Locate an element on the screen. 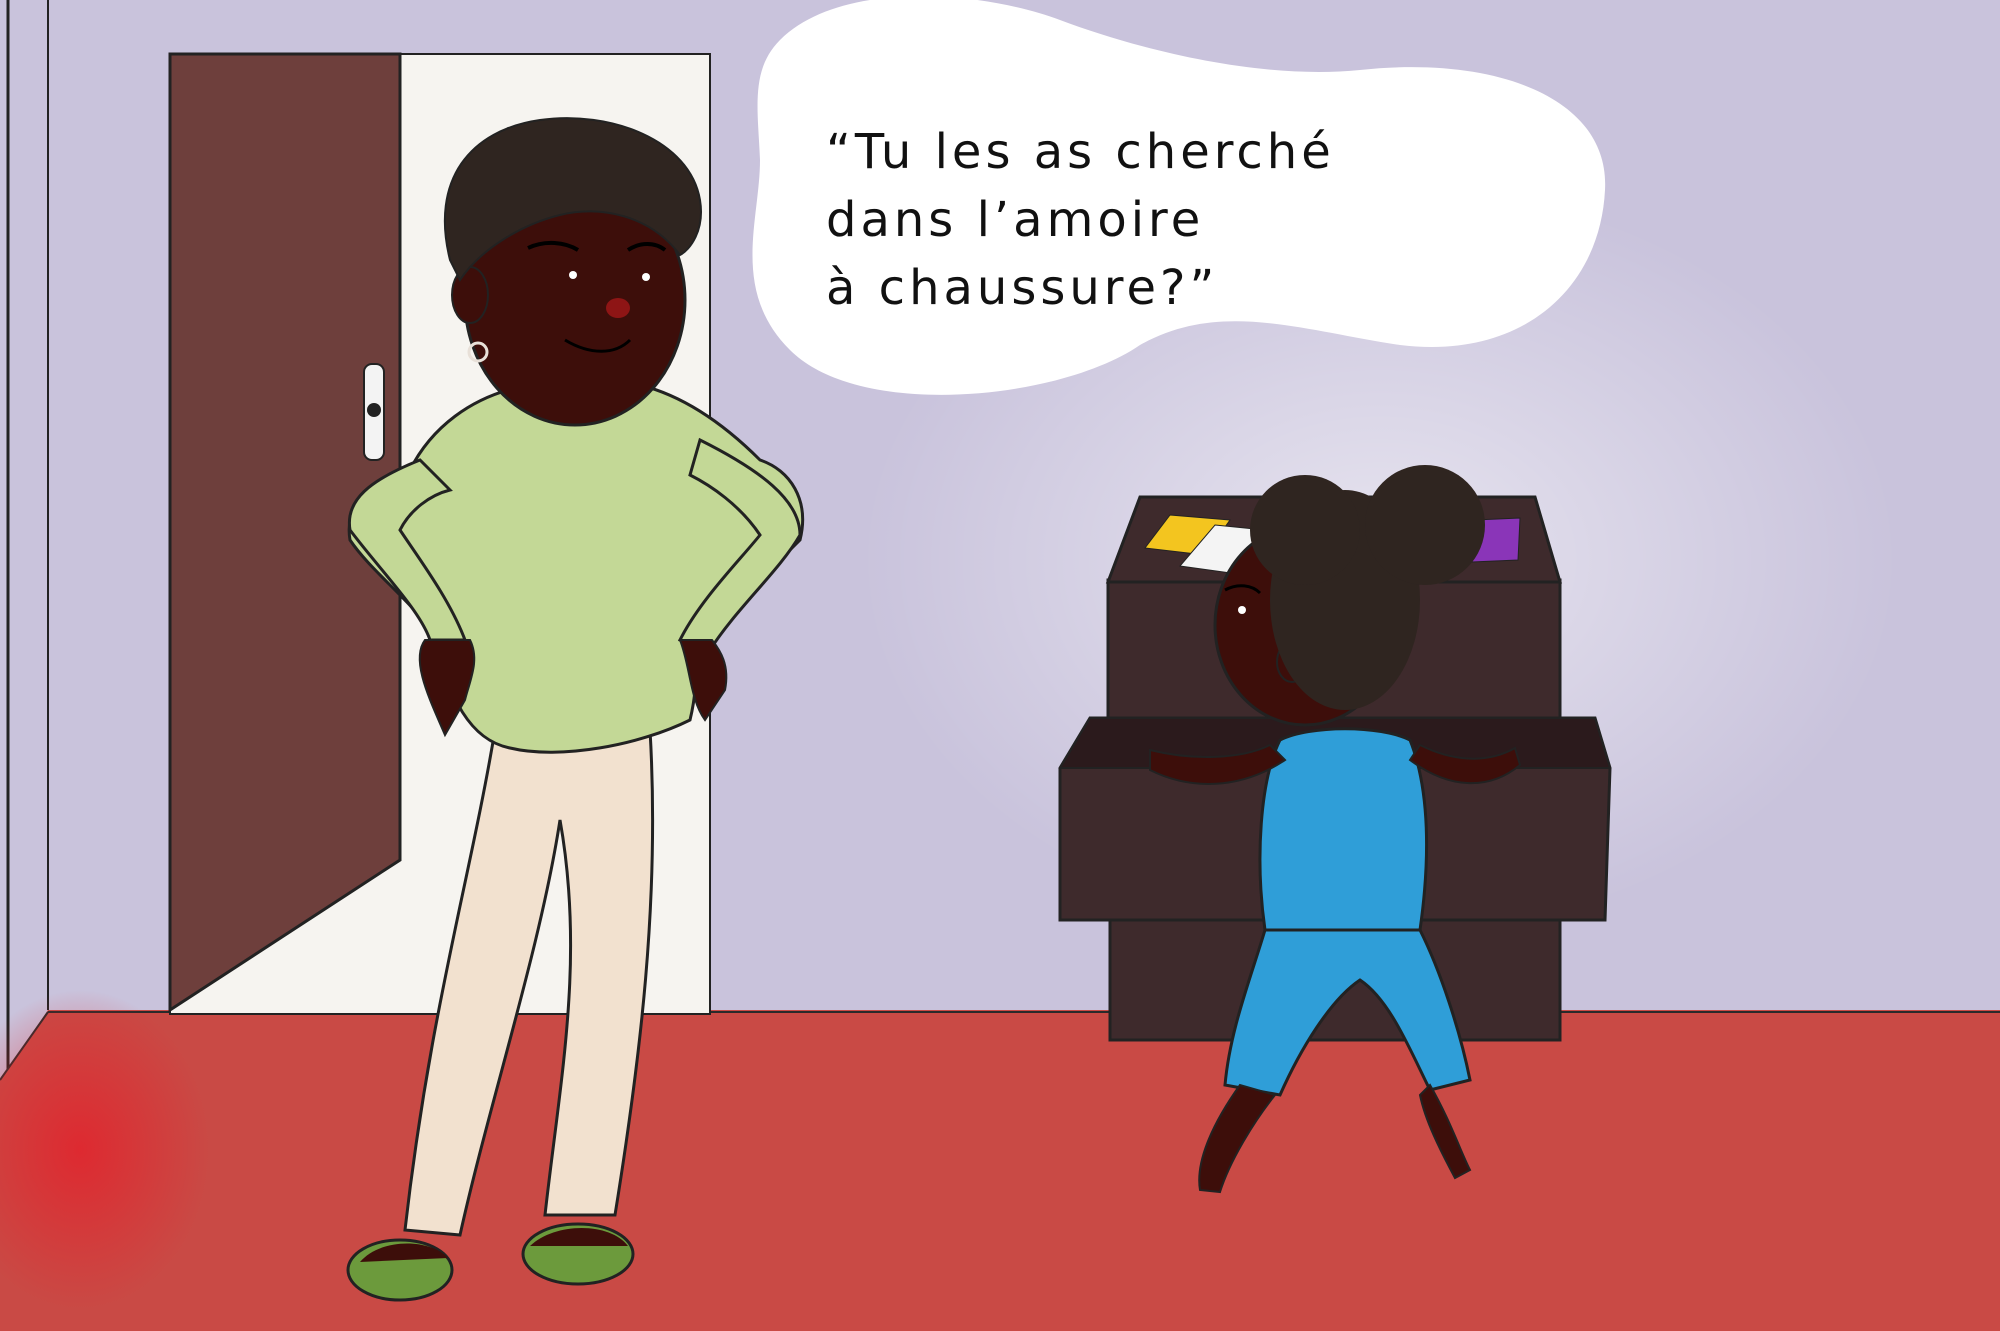 The width and height of the screenshot is (2000, 1331). door-keyhole is located at coordinates (374, 410).